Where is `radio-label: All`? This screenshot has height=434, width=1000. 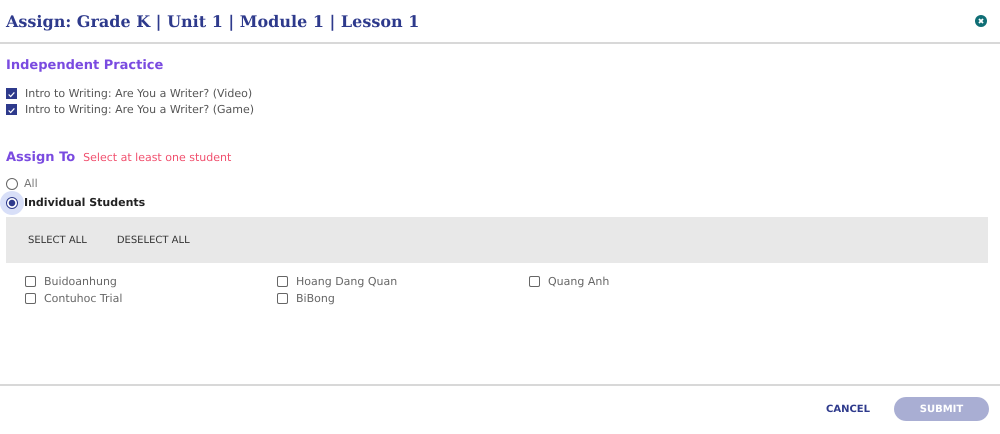 radio-label: All is located at coordinates (31, 183).